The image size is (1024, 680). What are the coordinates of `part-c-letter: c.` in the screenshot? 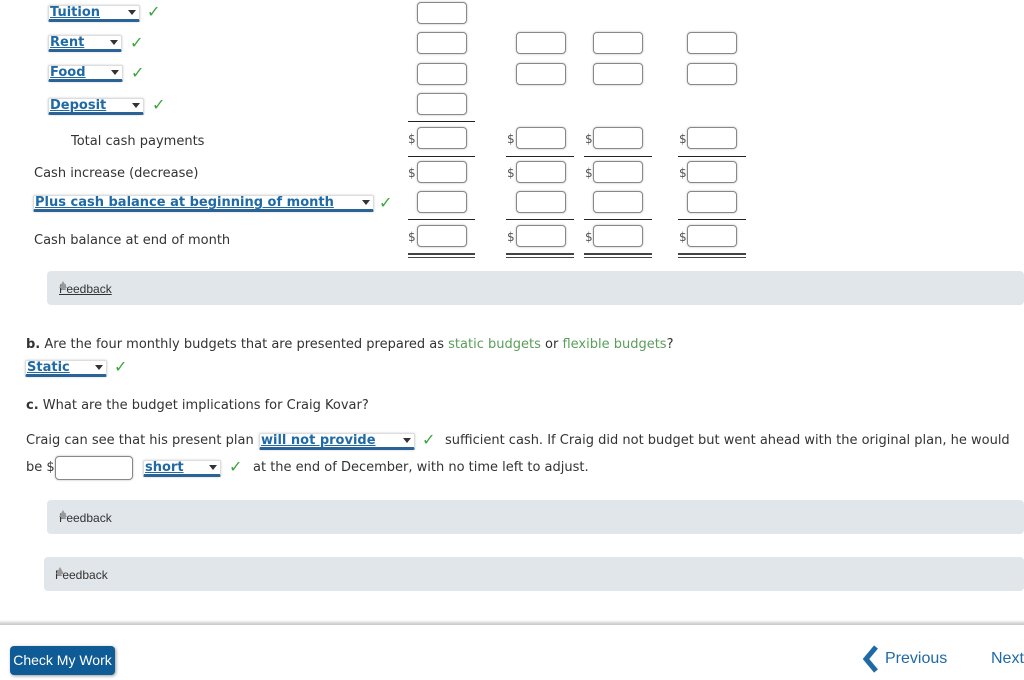 It's located at (32, 405).